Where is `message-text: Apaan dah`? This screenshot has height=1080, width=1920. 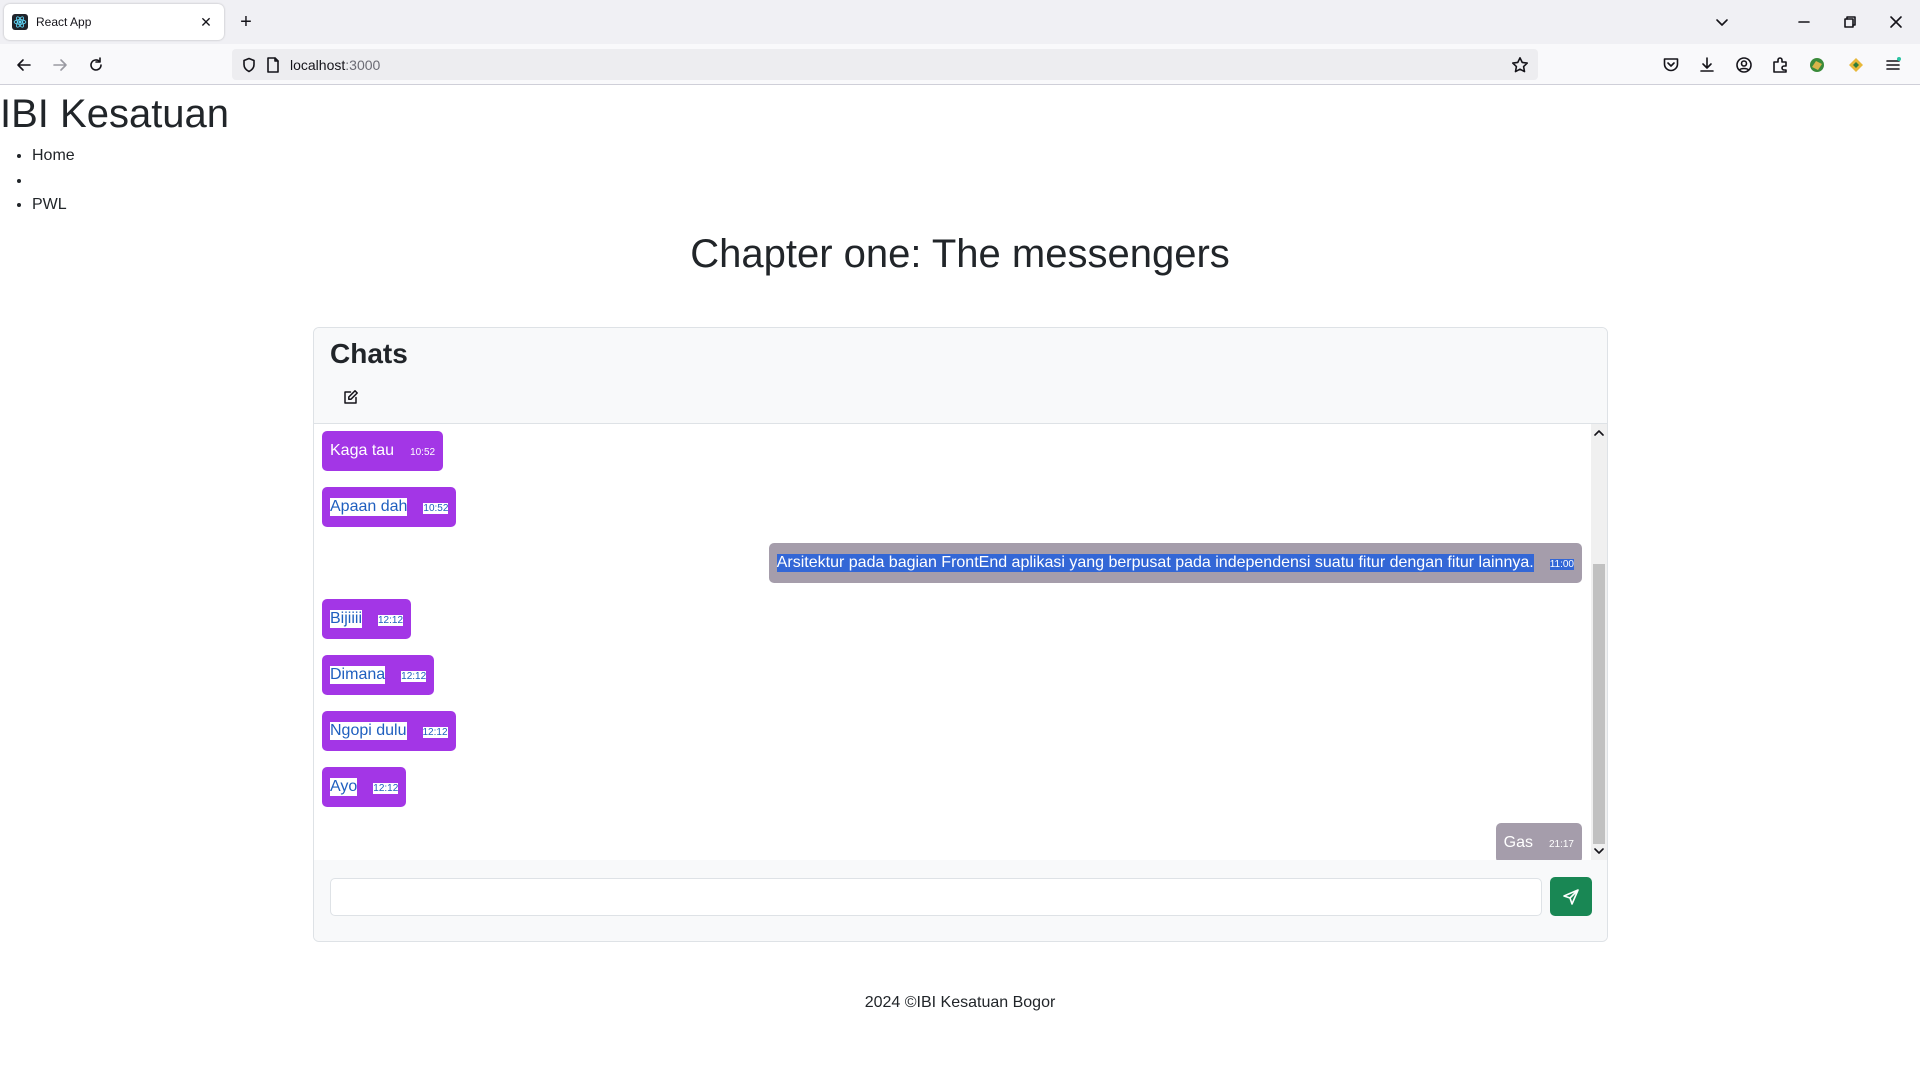 message-text: Apaan dah is located at coordinates (369, 507).